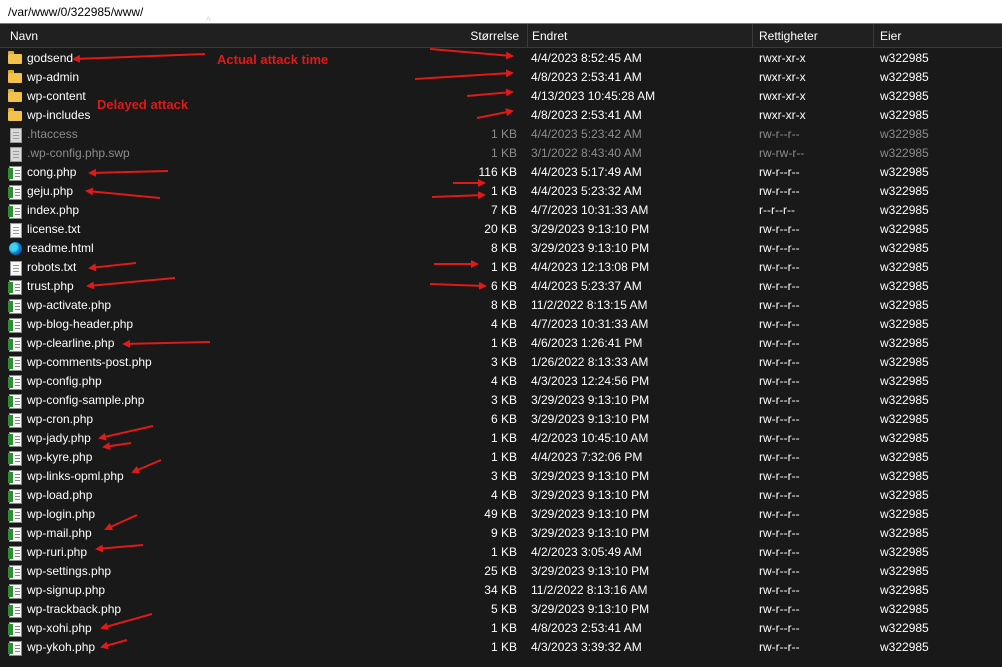 The height and width of the screenshot is (667, 1002). What do you see at coordinates (590, 438) in the screenshot?
I see `file-modified: 4/2/2023 10:45:10 AM` at bounding box center [590, 438].